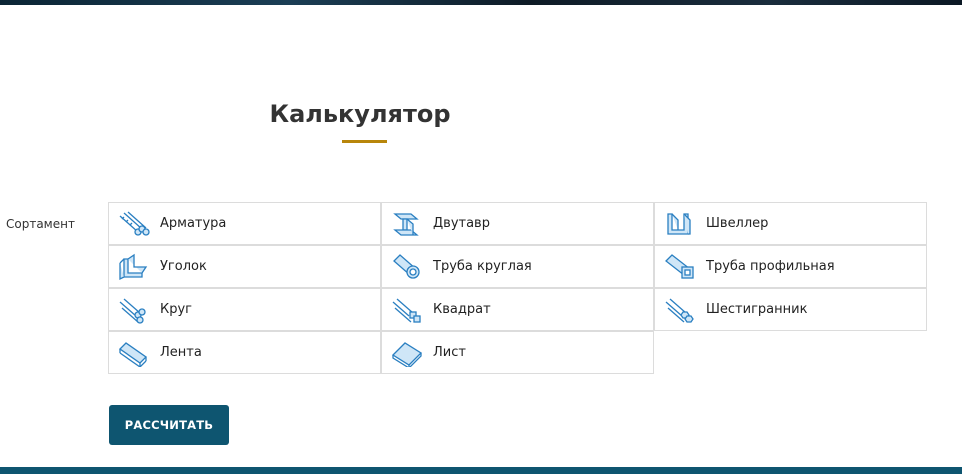 This screenshot has width=962, height=474. Describe the element at coordinates (679, 310) in the screenshot. I see `hexagon-bar-icon` at that location.